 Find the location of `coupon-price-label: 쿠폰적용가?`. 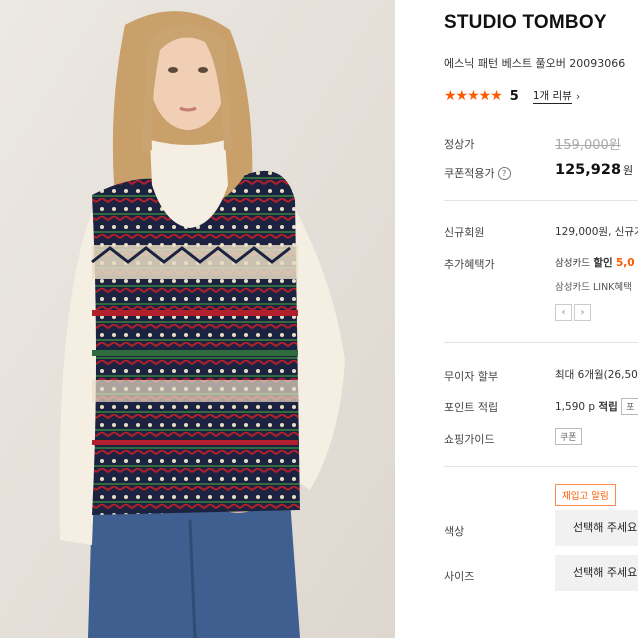

coupon-price-label: 쿠폰적용가? is located at coordinates (477, 173).